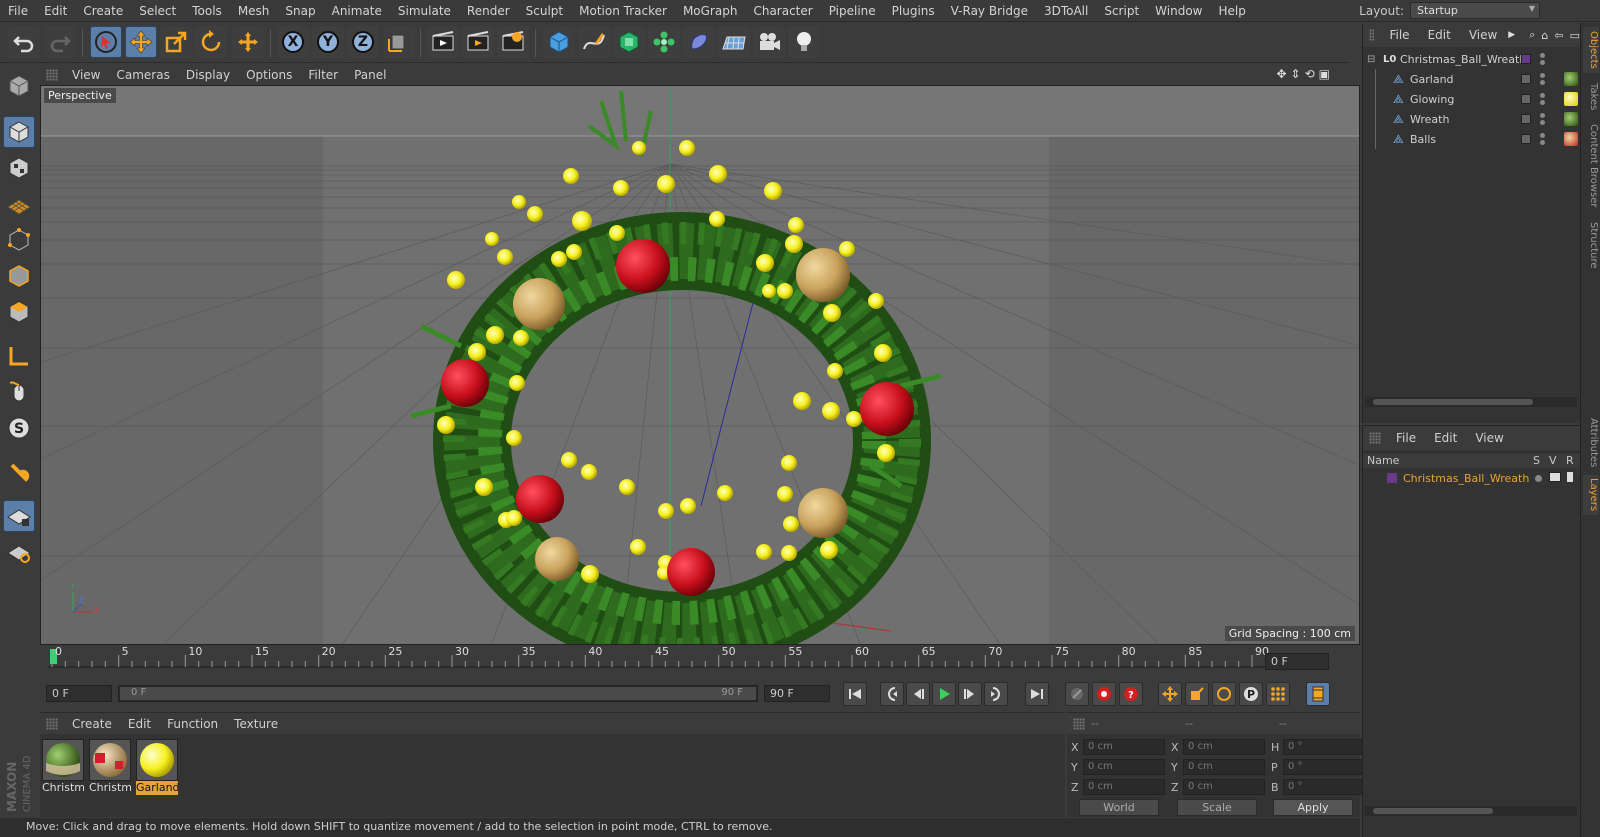 Image resolution: width=1600 pixels, height=837 pixels. Describe the element at coordinates (1475, 10) in the screenshot. I see `layout-select: Startup` at that location.